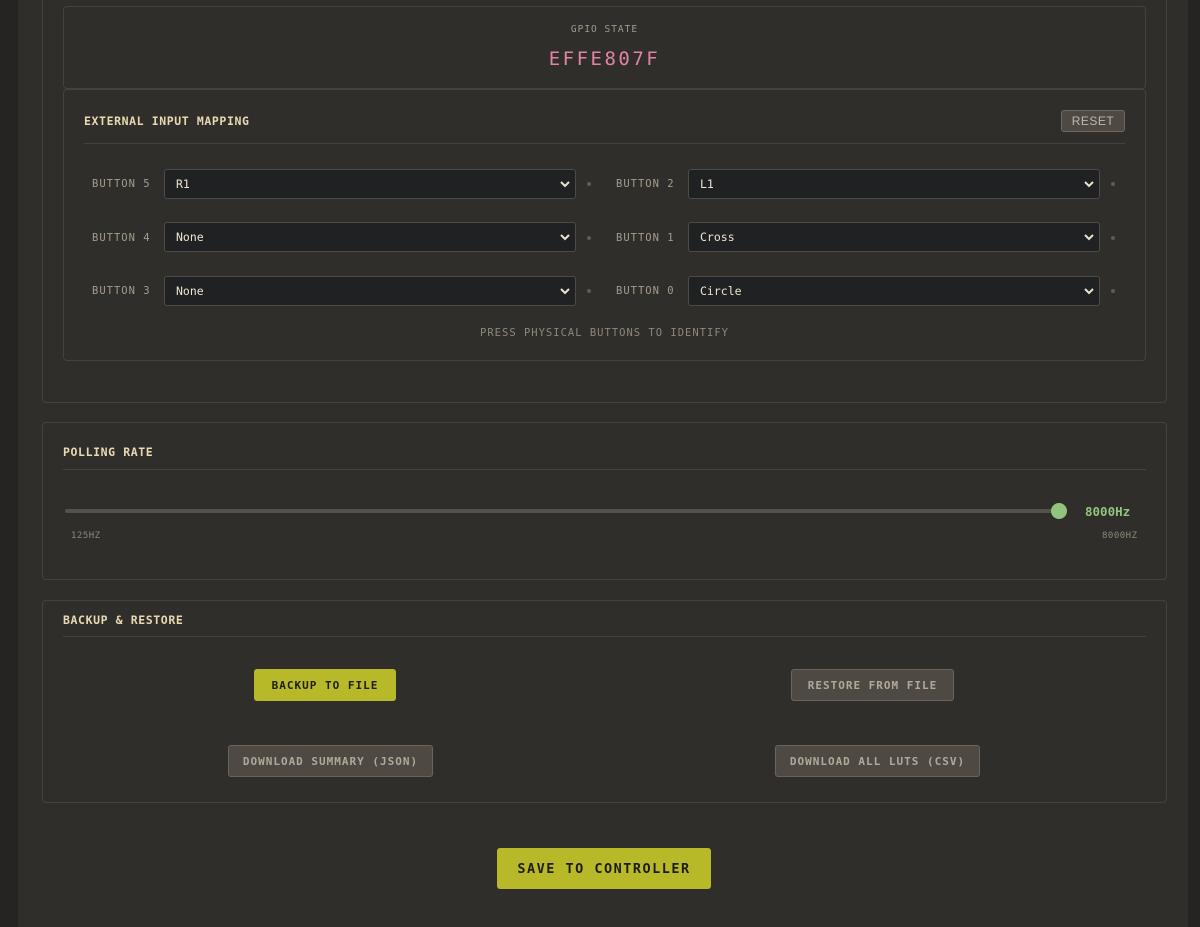 The image size is (1200, 927). What do you see at coordinates (86, 536) in the screenshot?
I see `polling-rate-min-label: 125HZ` at bounding box center [86, 536].